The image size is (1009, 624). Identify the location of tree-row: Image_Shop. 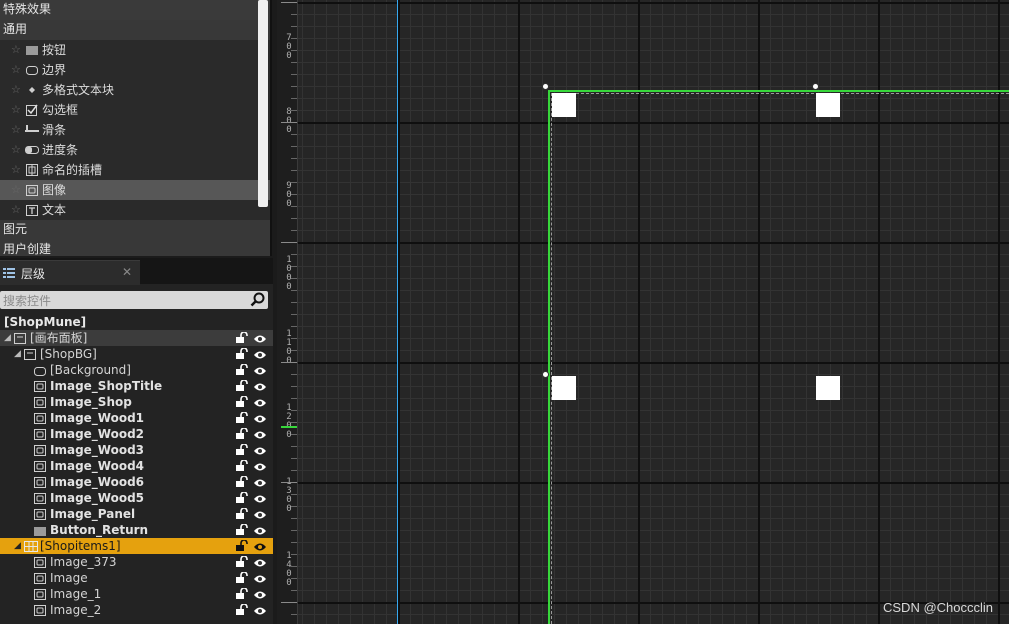
(136, 402).